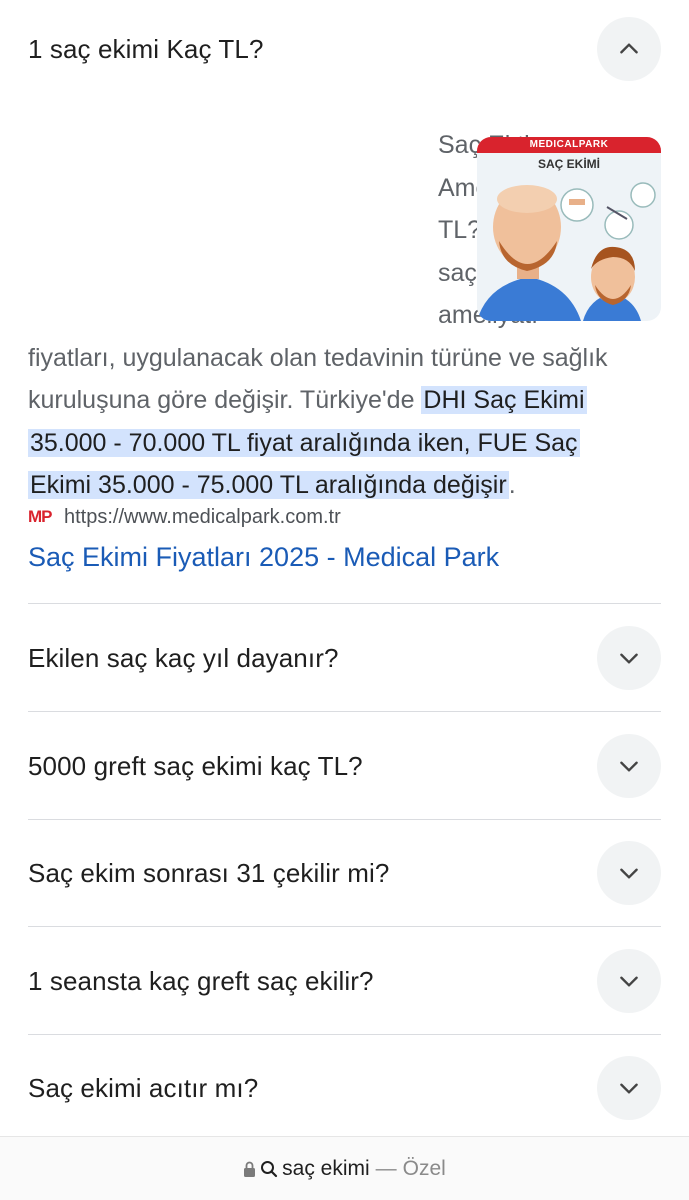  Describe the element at coordinates (250, 1169) in the screenshot. I see `lock-icon` at that location.